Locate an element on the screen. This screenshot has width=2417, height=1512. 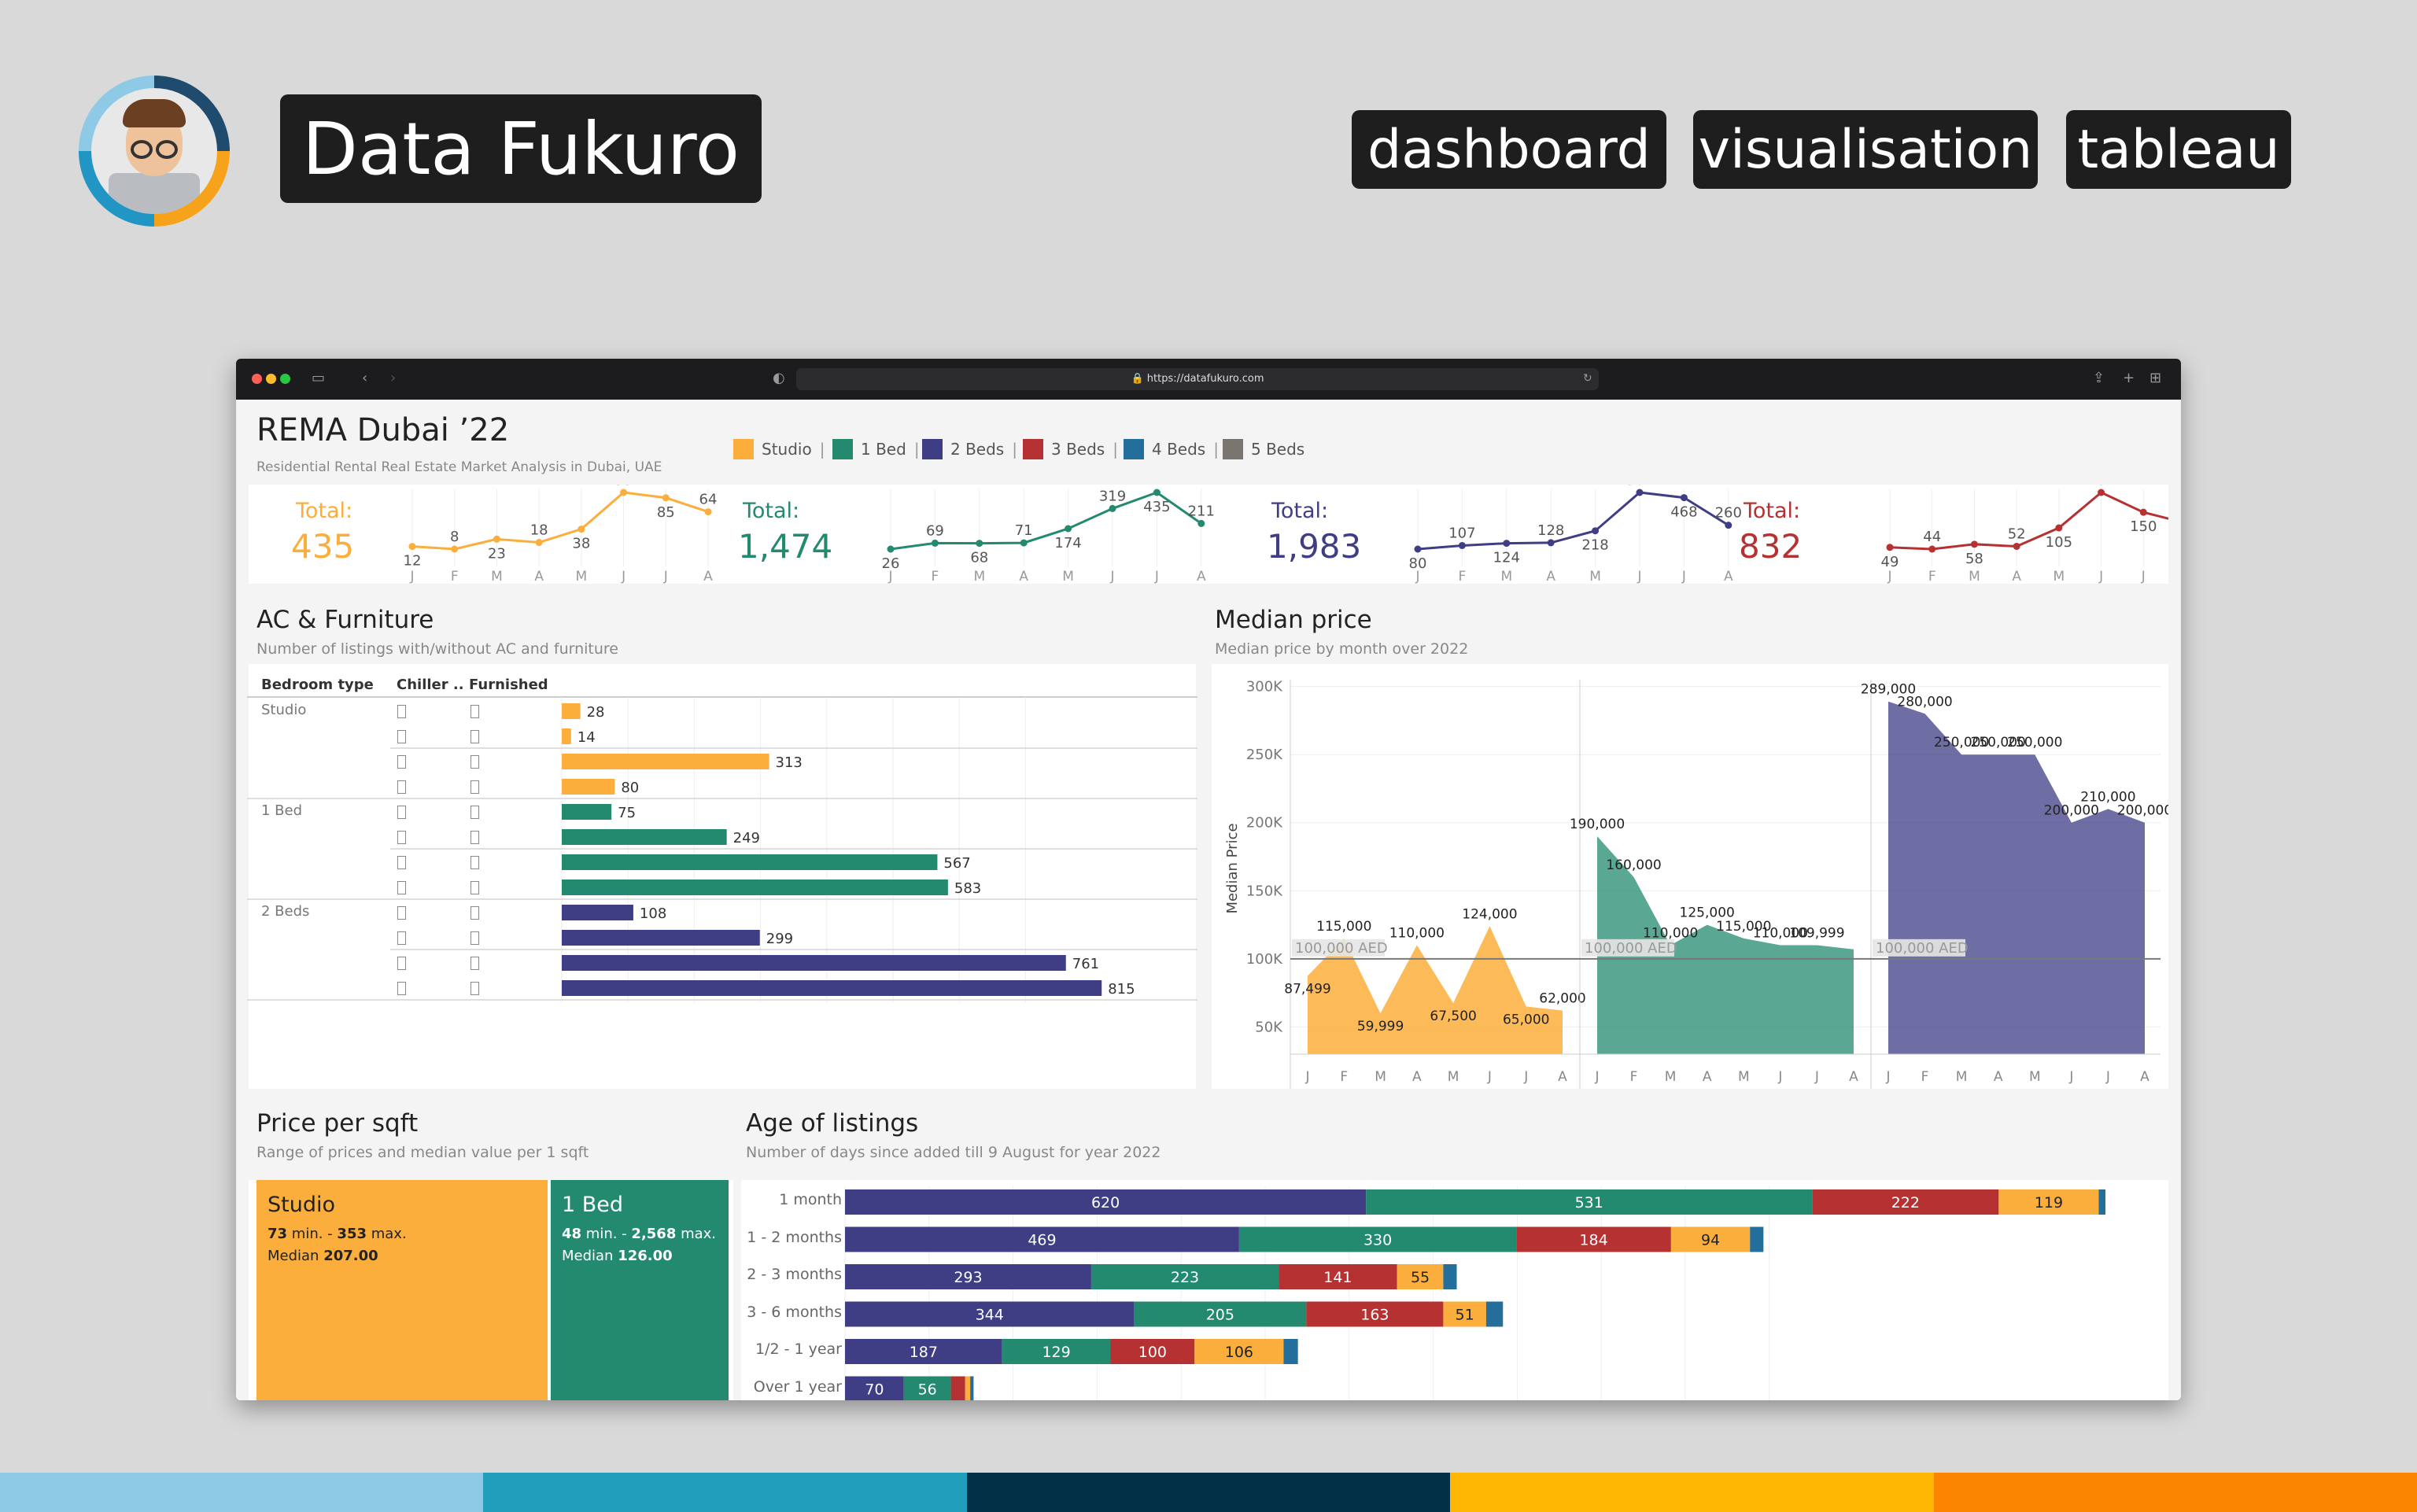
tag-visualisation: visualisation is located at coordinates (1865, 149).